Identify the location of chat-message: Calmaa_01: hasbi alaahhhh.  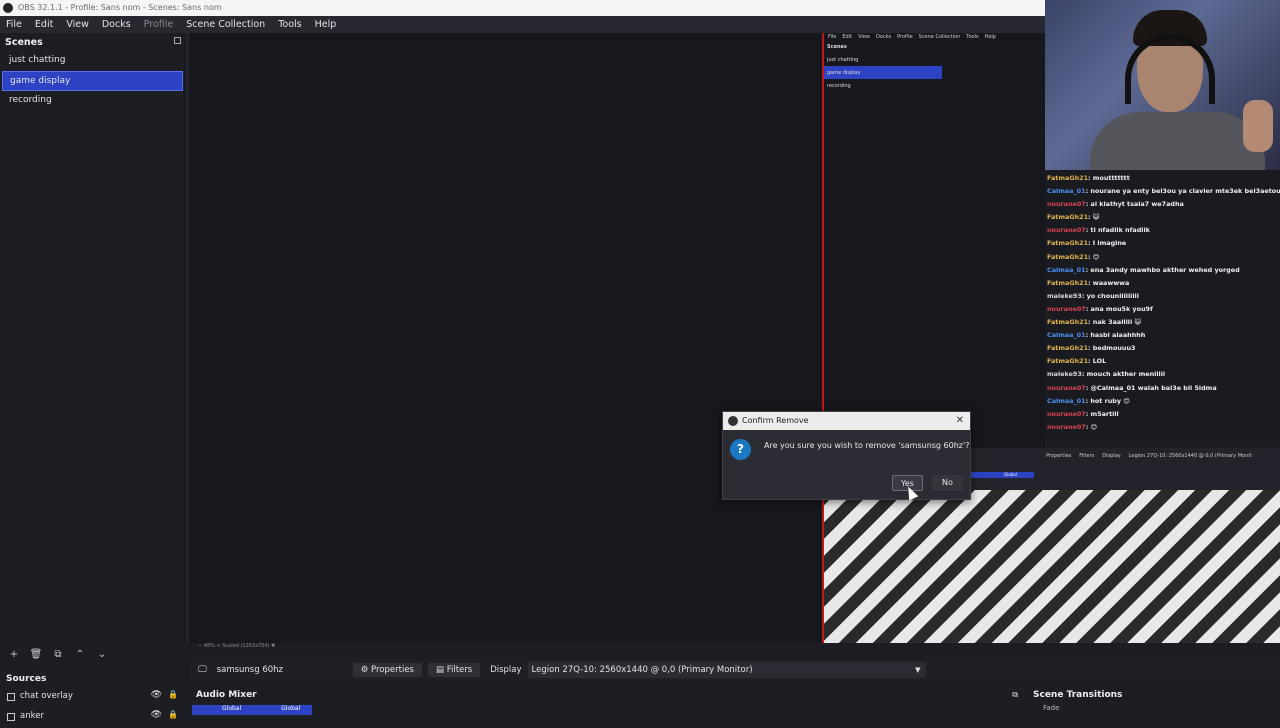
(1163, 335).